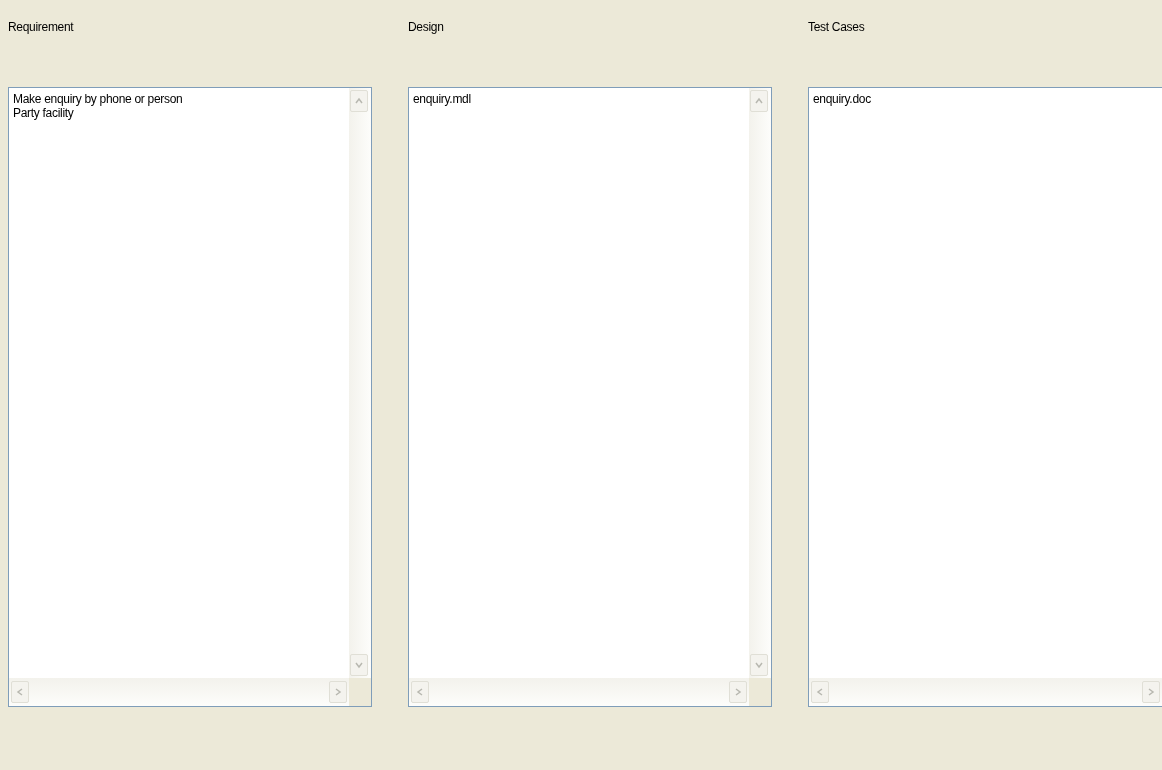  Describe the element at coordinates (41, 28) in the screenshot. I see `column-label: Requirement` at that location.